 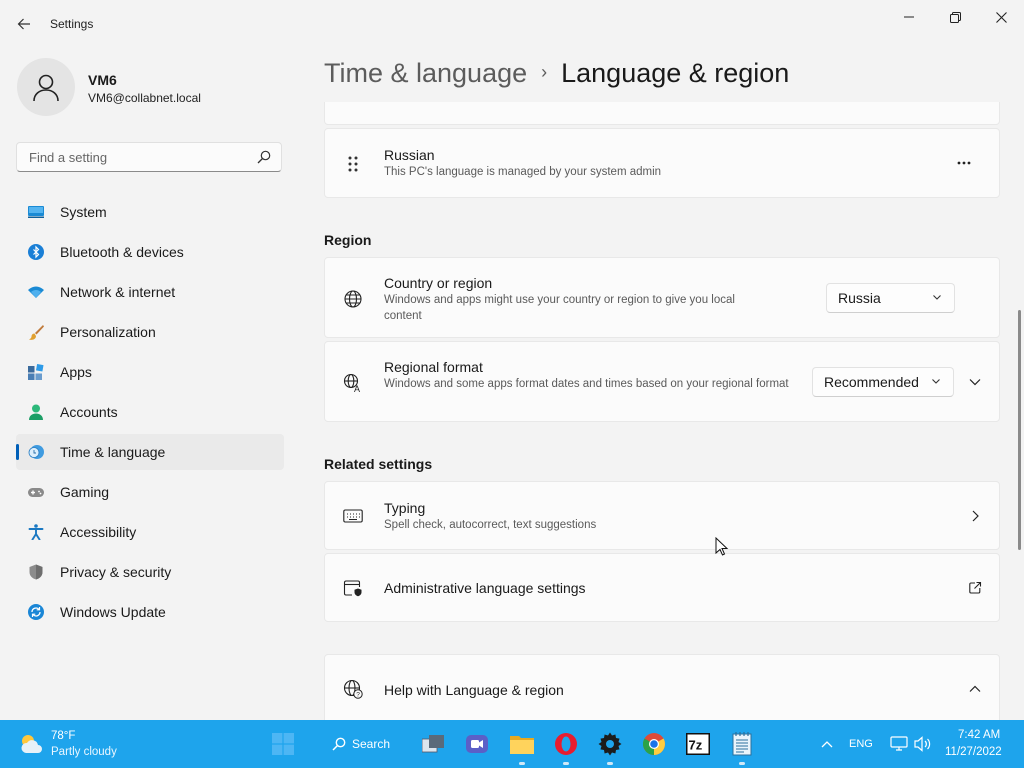 I want to click on show-hidden-icons-button, so click(x=827, y=744).